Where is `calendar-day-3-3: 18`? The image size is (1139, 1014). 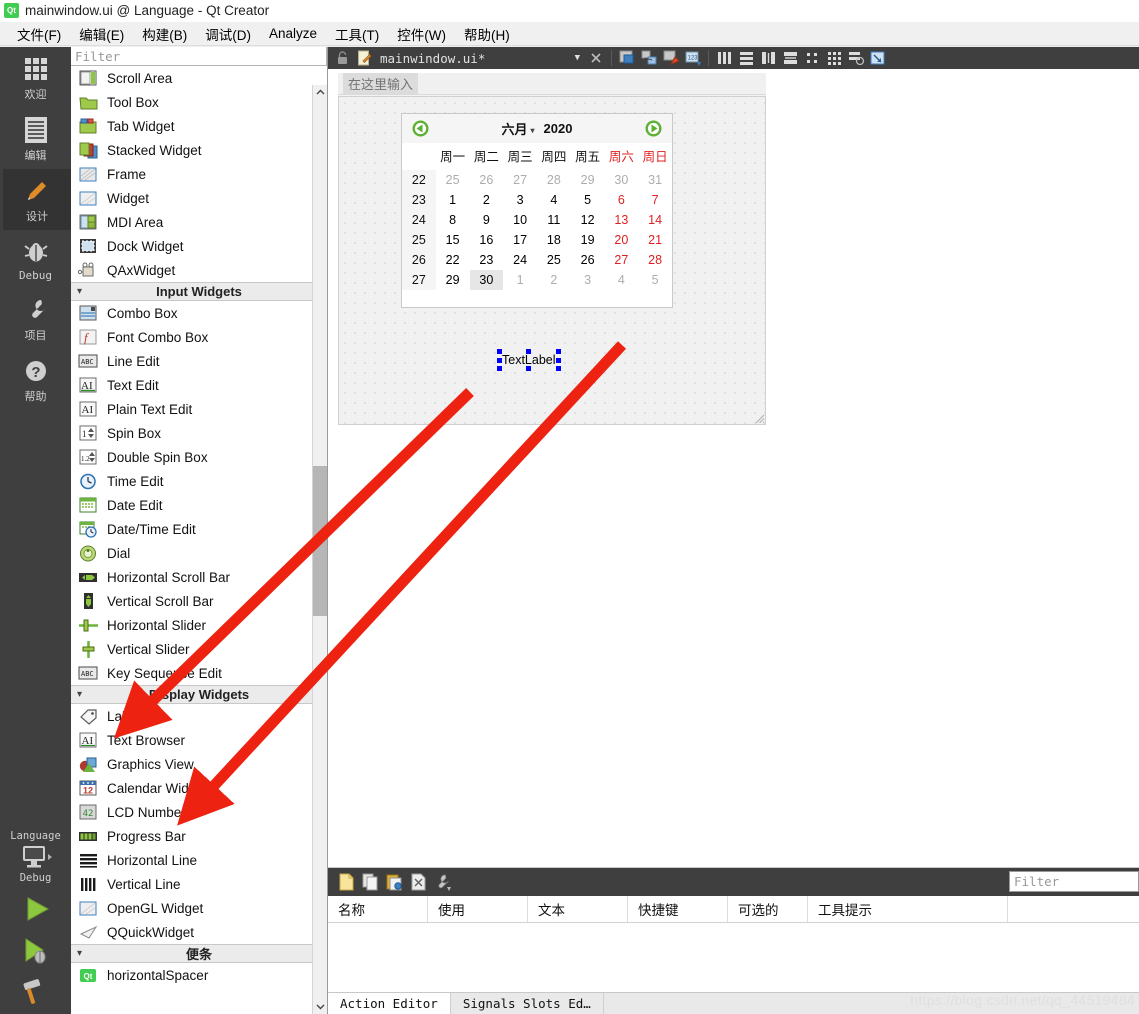 calendar-day-3-3: 18 is located at coordinates (554, 240).